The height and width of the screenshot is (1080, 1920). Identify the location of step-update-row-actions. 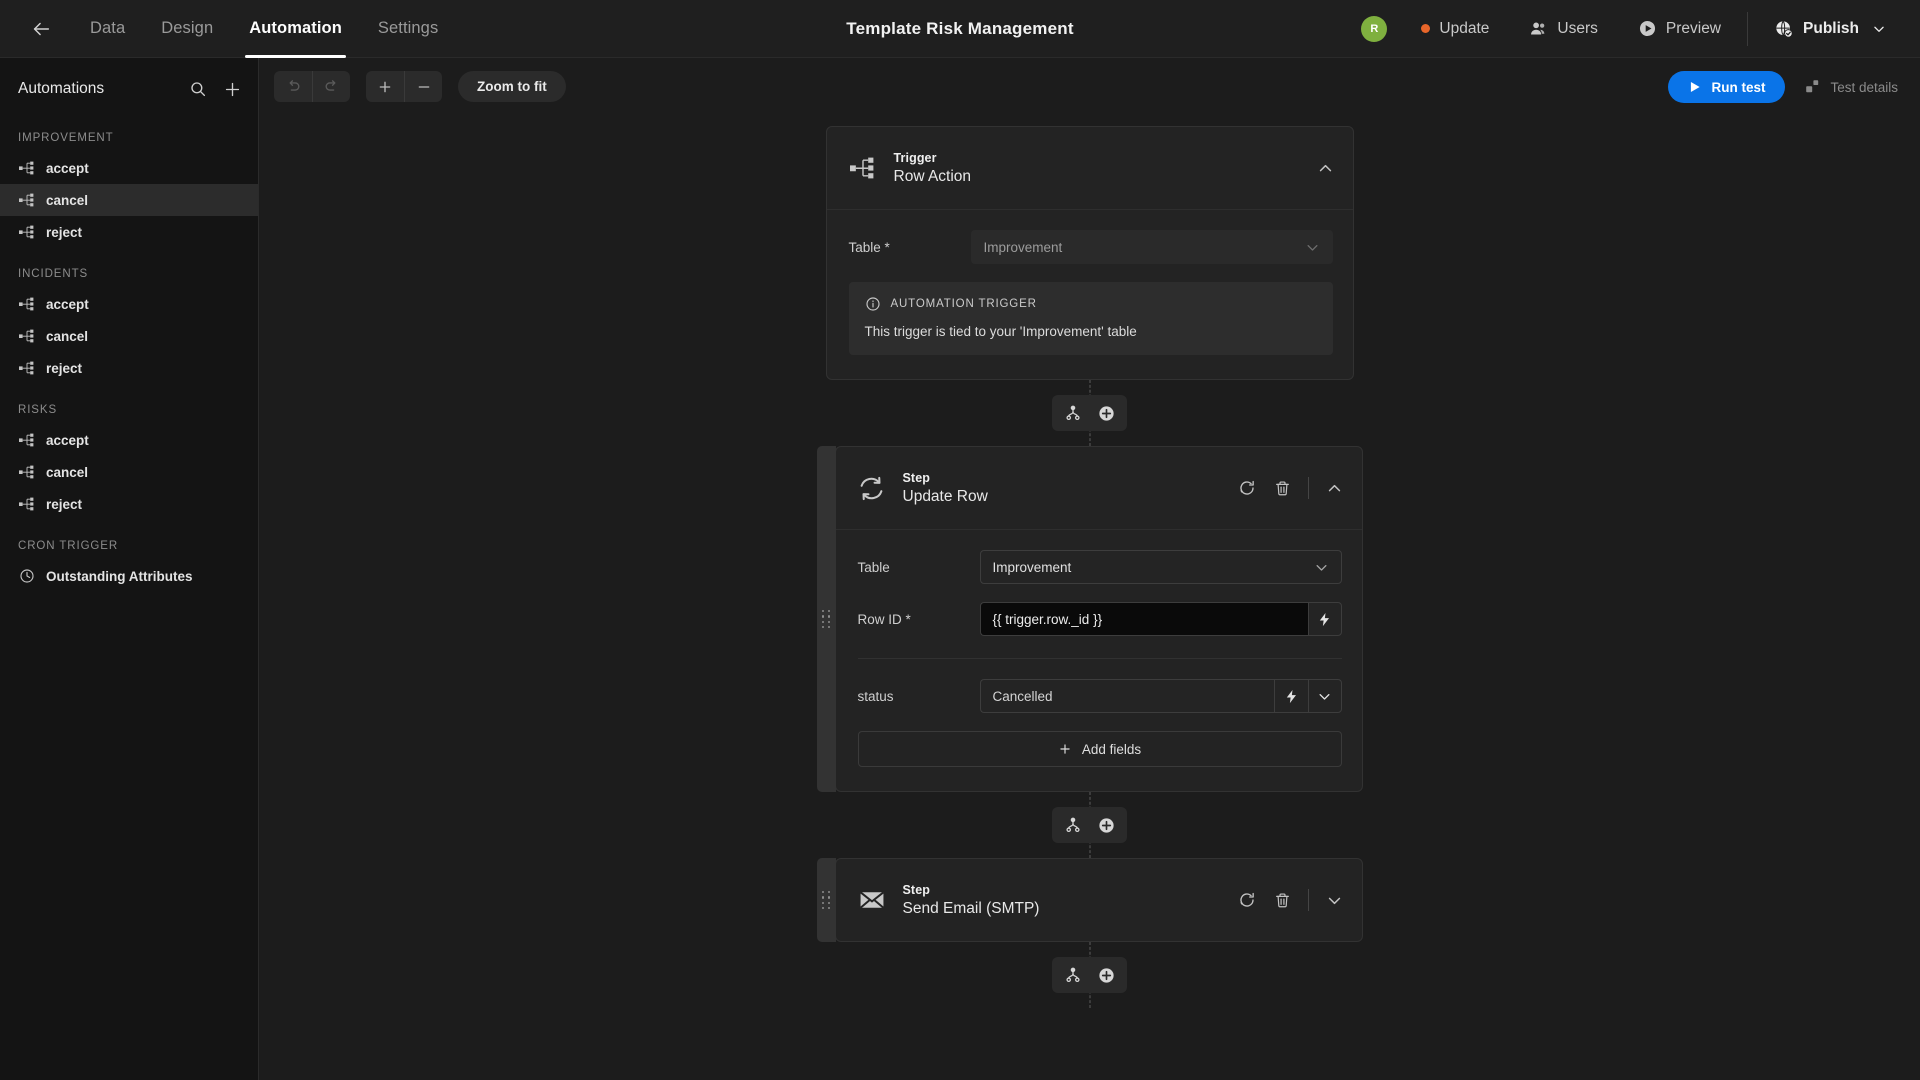
(1291, 488).